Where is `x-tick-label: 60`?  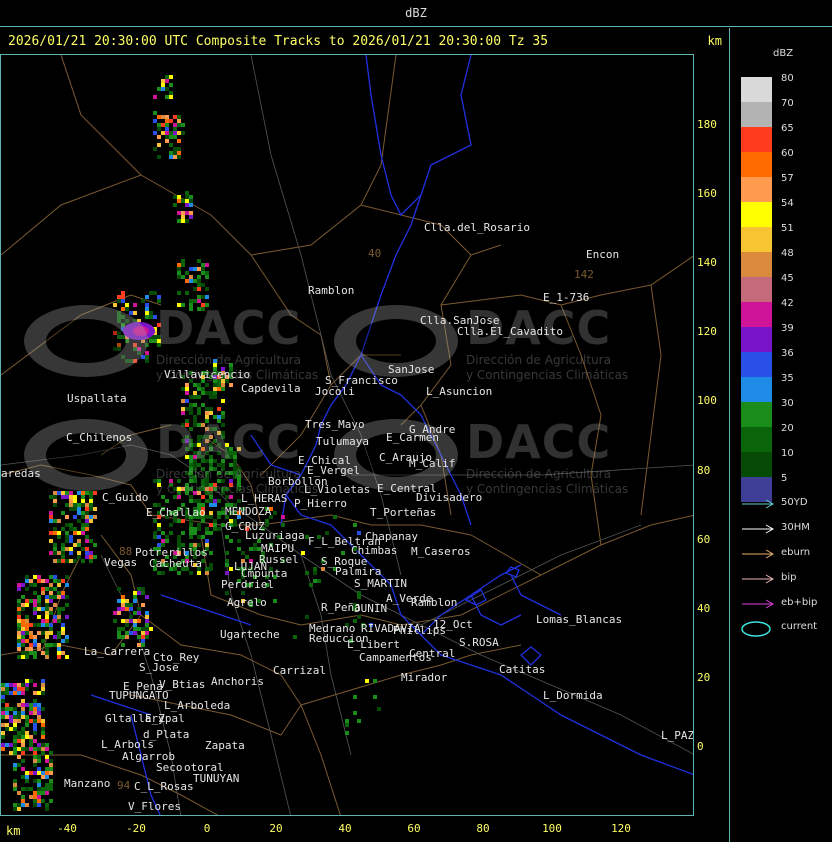
x-tick-label: 60 is located at coordinates (414, 828).